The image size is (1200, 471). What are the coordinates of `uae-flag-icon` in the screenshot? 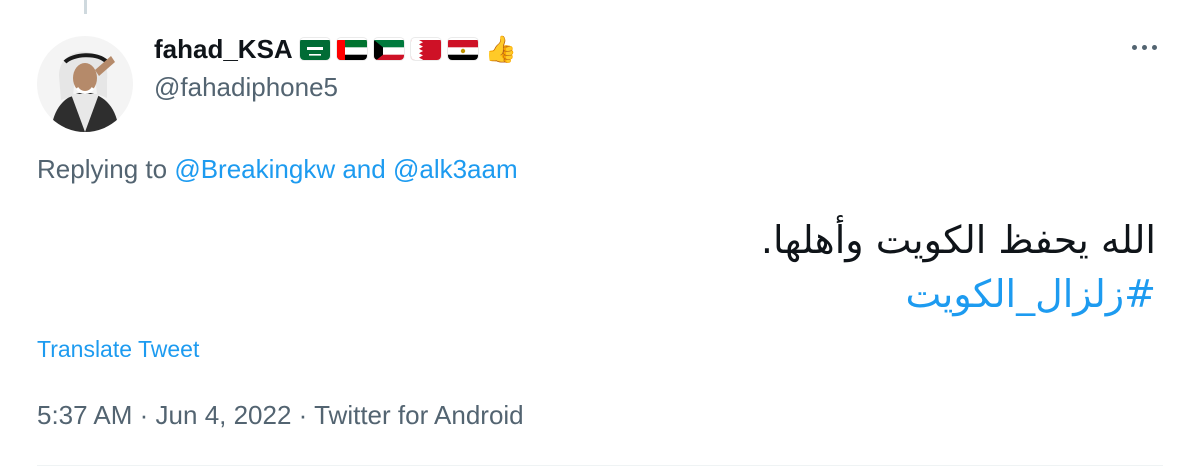 It's located at (351, 49).